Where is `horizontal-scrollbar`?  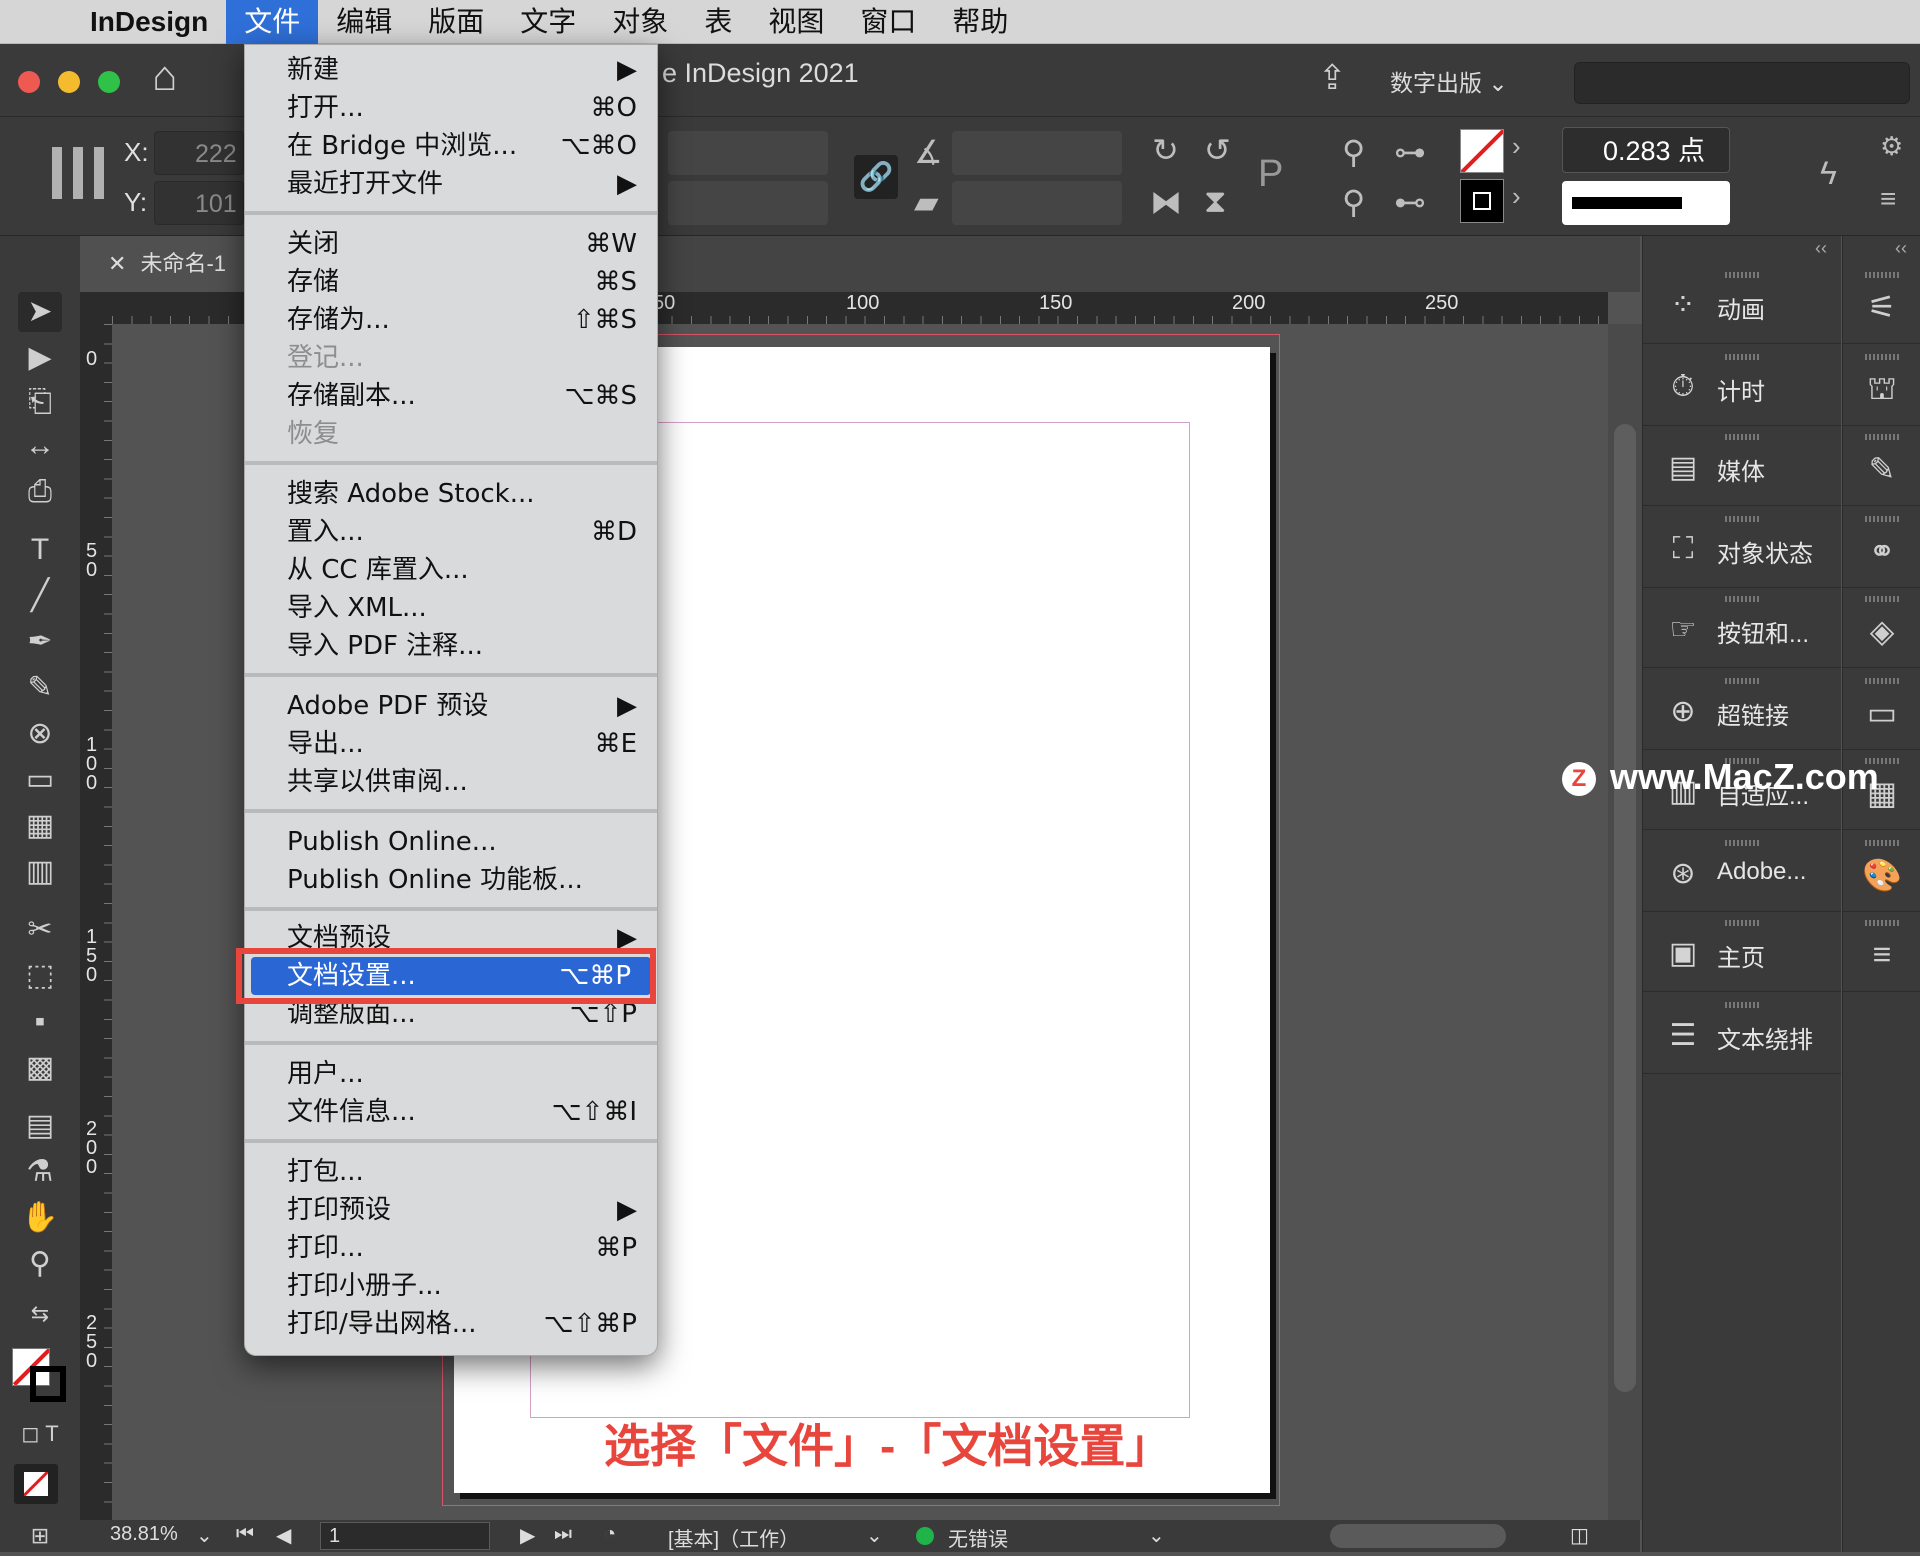 horizontal-scrollbar is located at coordinates (1418, 1536).